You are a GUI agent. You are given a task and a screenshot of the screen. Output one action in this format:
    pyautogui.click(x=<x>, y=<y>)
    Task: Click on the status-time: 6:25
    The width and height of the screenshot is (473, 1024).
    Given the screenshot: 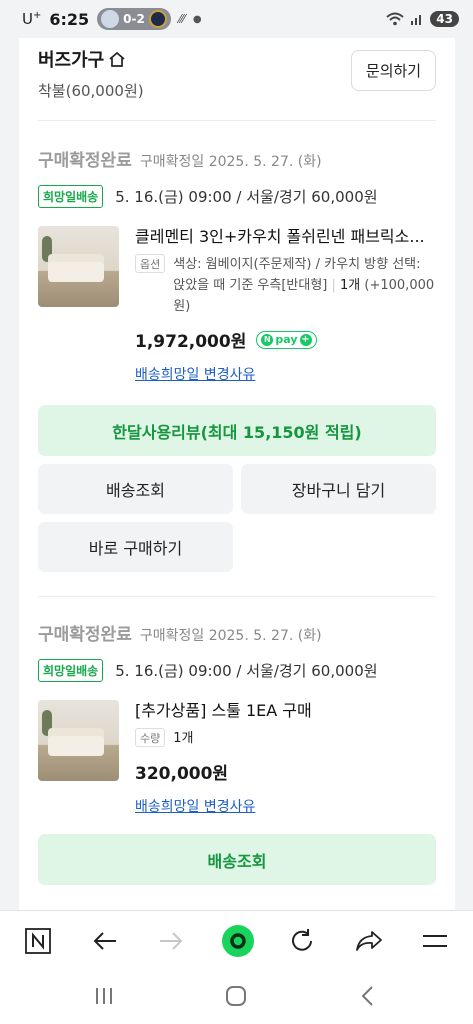 What is the action you would take?
    pyautogui.click(x=69, y=19)
    